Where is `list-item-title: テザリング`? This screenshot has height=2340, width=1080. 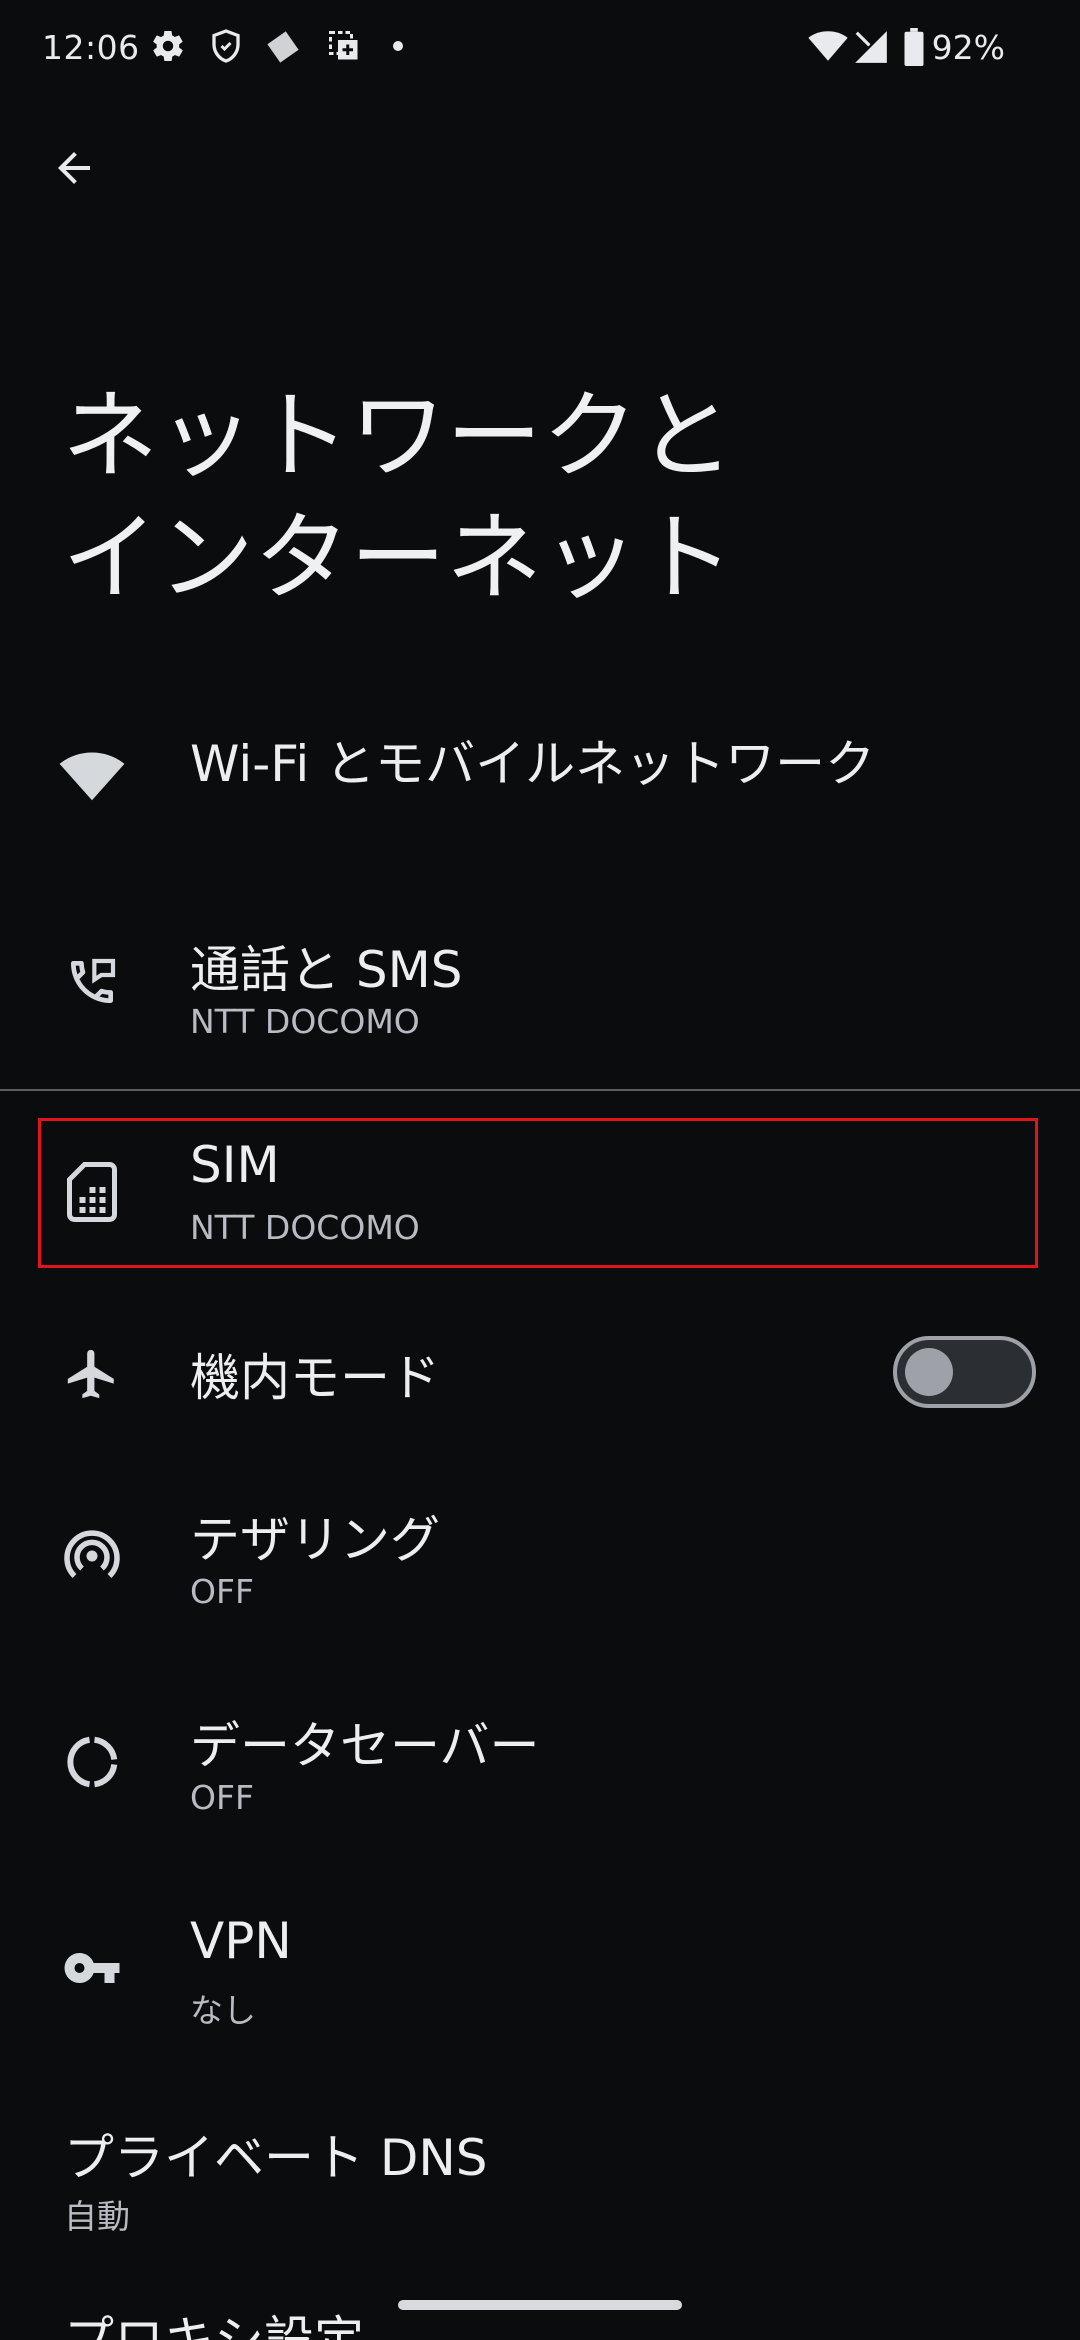
list-item-title: テザリング is located at coordinates (315, 1540).